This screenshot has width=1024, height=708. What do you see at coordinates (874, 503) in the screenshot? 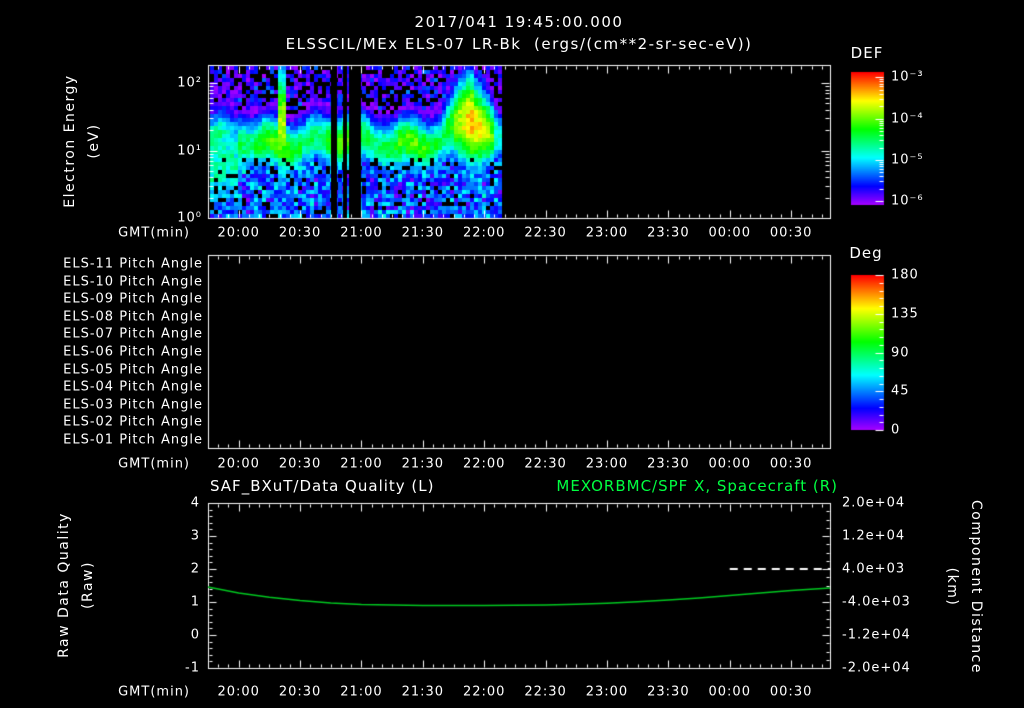
I see `distance-tick-label: 2.0e+04` at bounding box center [874, 503].